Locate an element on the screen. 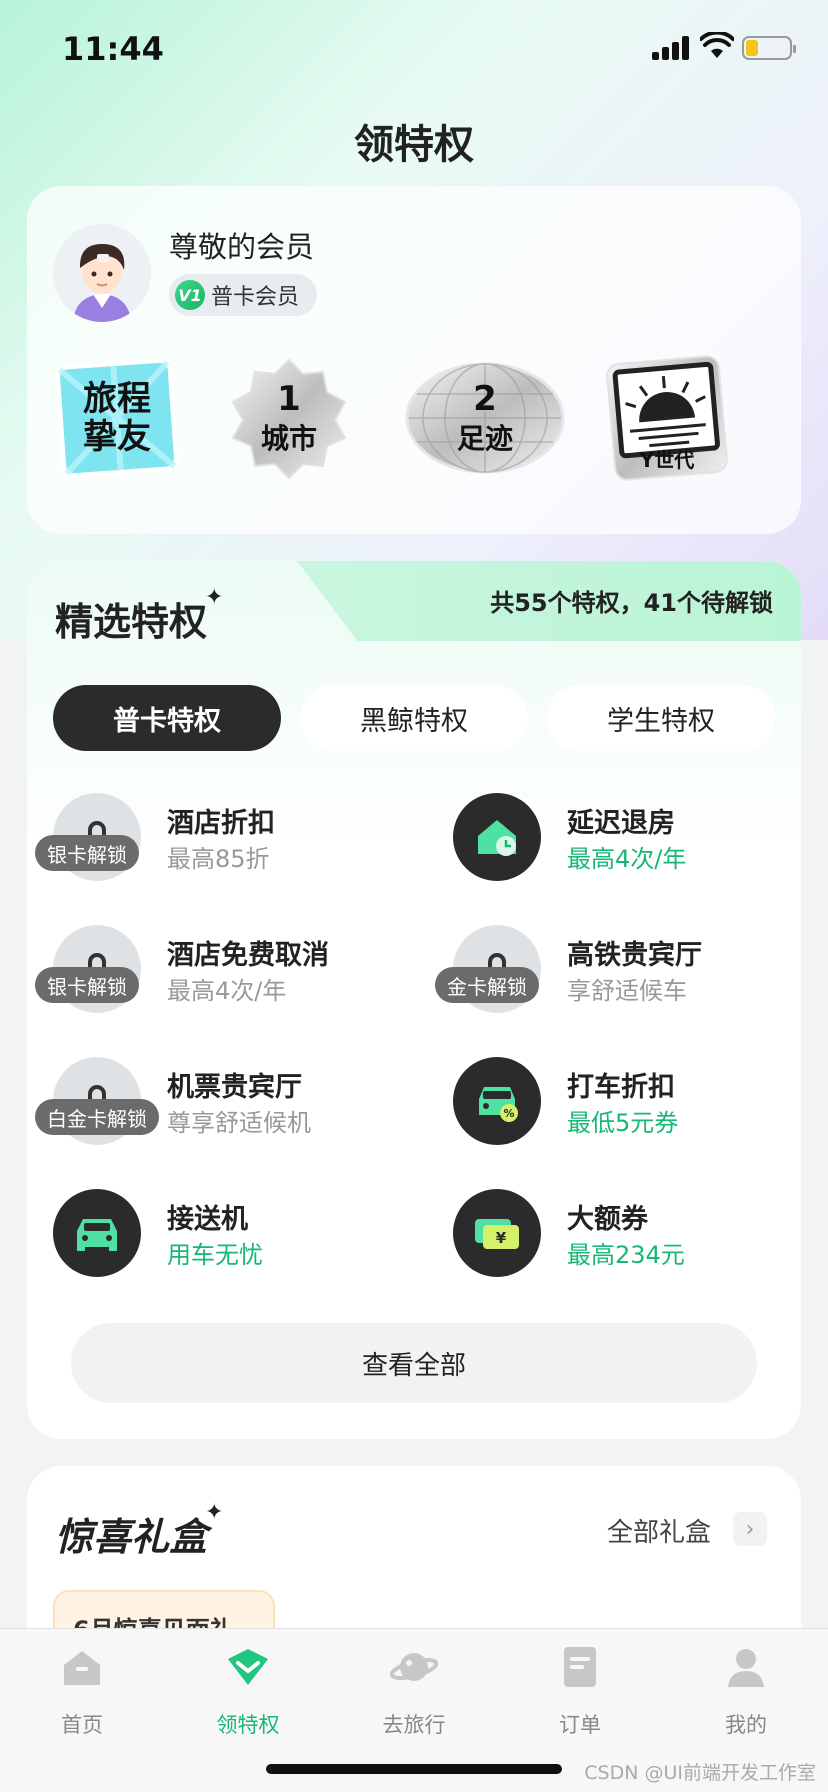 The image size is (828, 1792). badge-footprint-label: 足迹 is located at coordinates (484, 438).